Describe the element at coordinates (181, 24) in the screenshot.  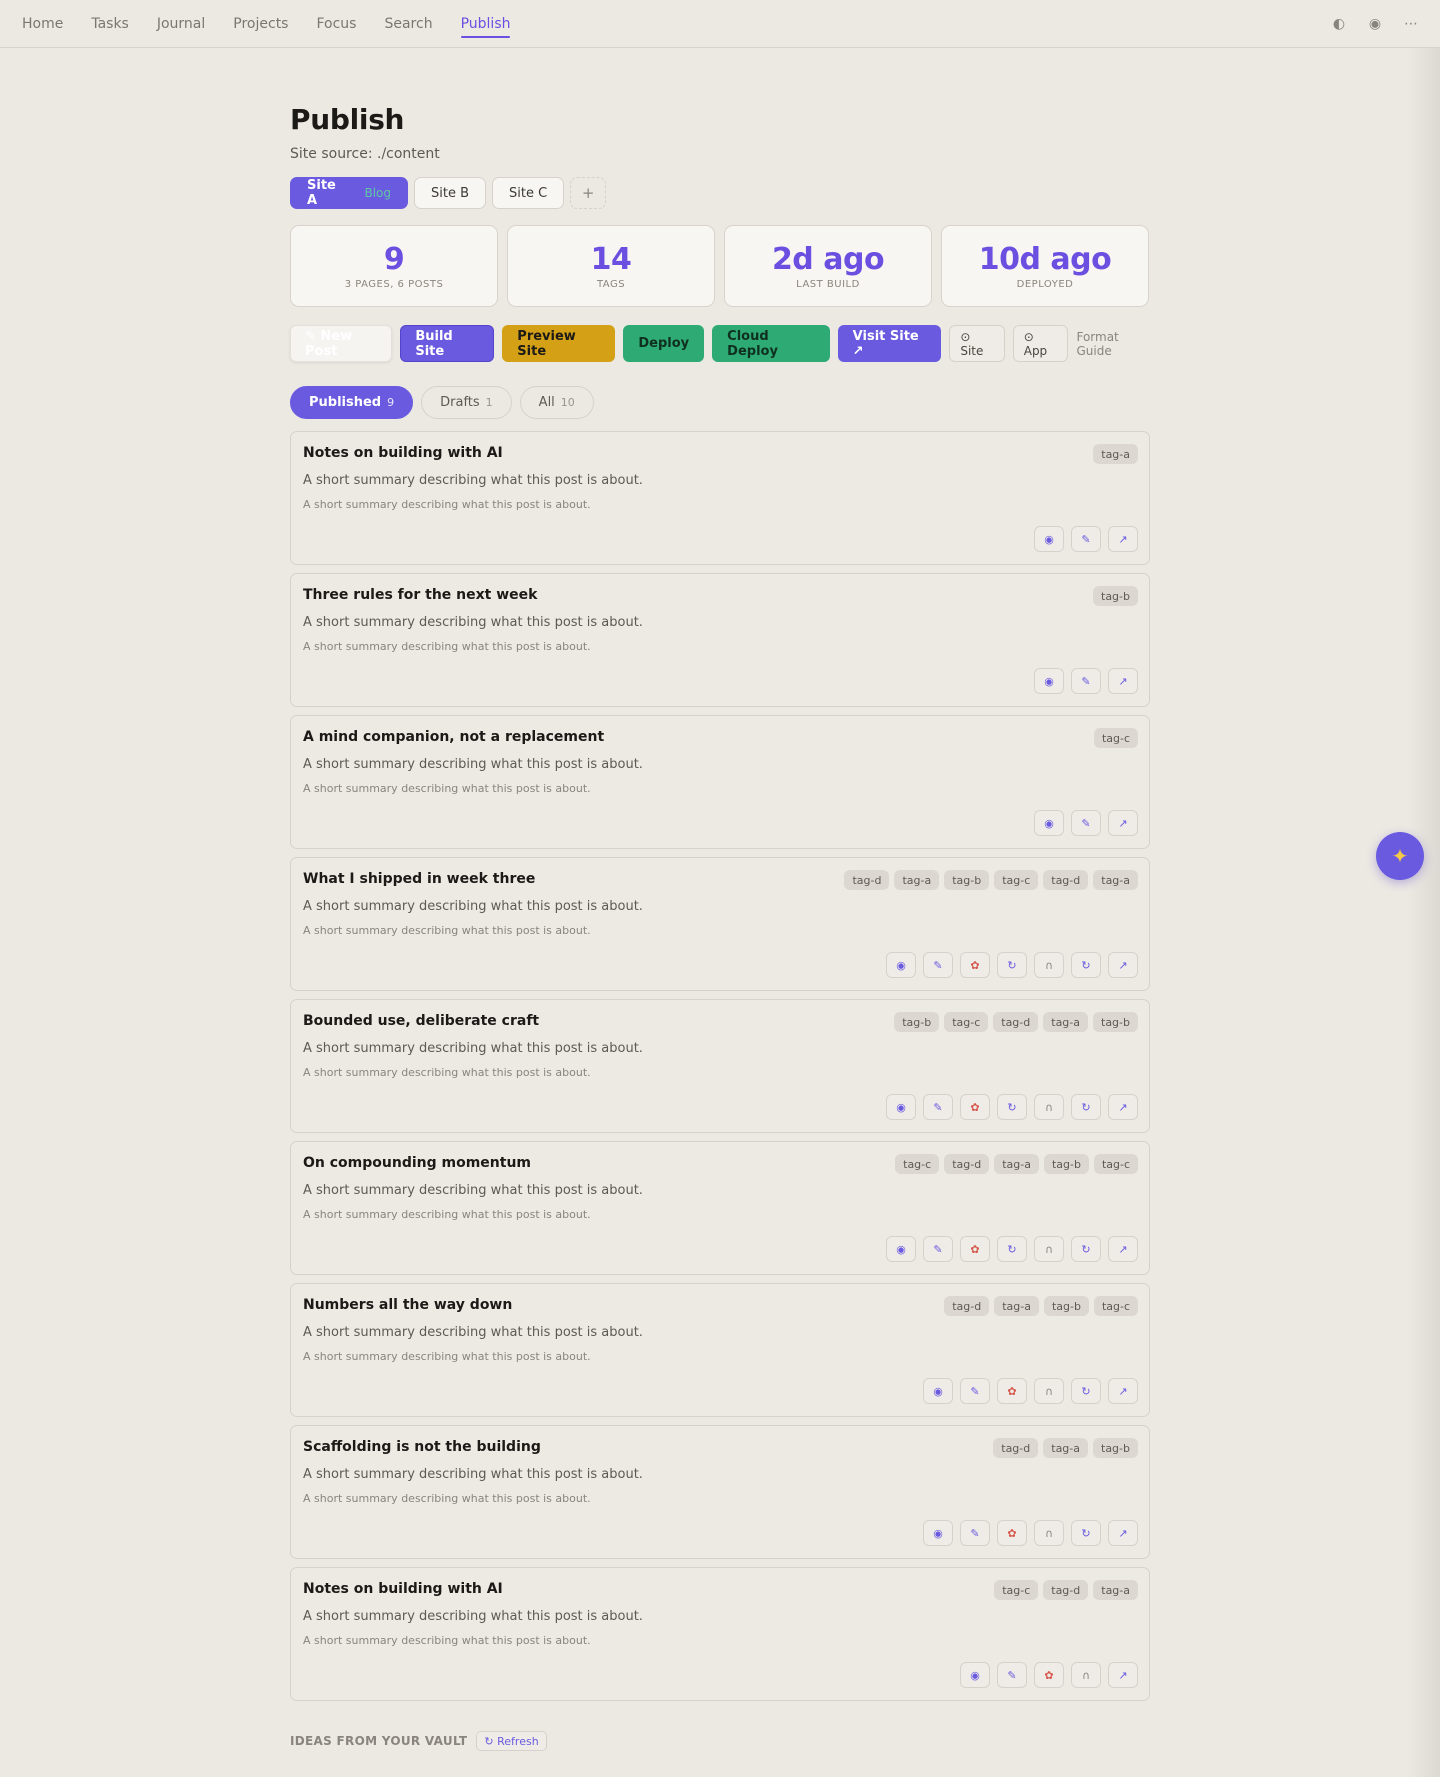
I see `nav-item-journal: Journal` at that location.